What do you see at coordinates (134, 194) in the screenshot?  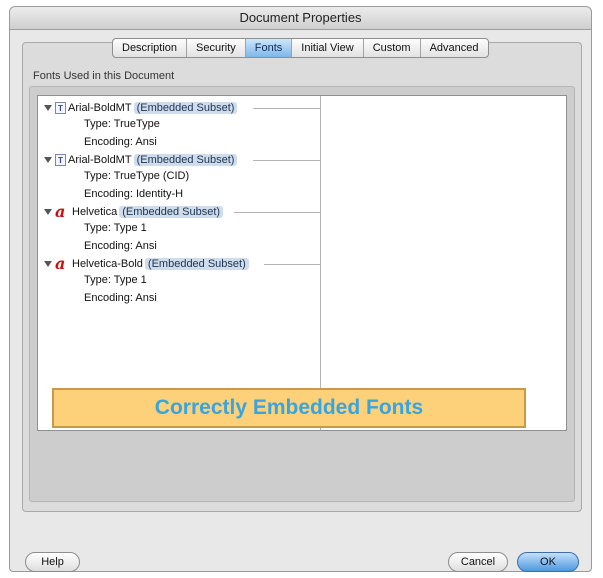 I see `font-encoding: Encoding: Identity-H` at bounding box center [134, 194].